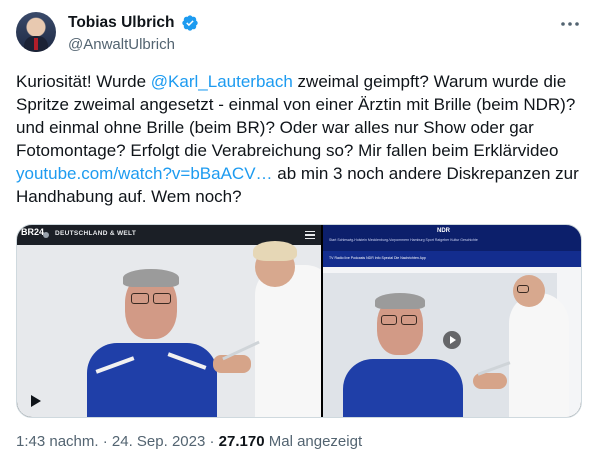 This screenshot has width=598, height=457. I want to click on nurse-hair, so click(275, 251).